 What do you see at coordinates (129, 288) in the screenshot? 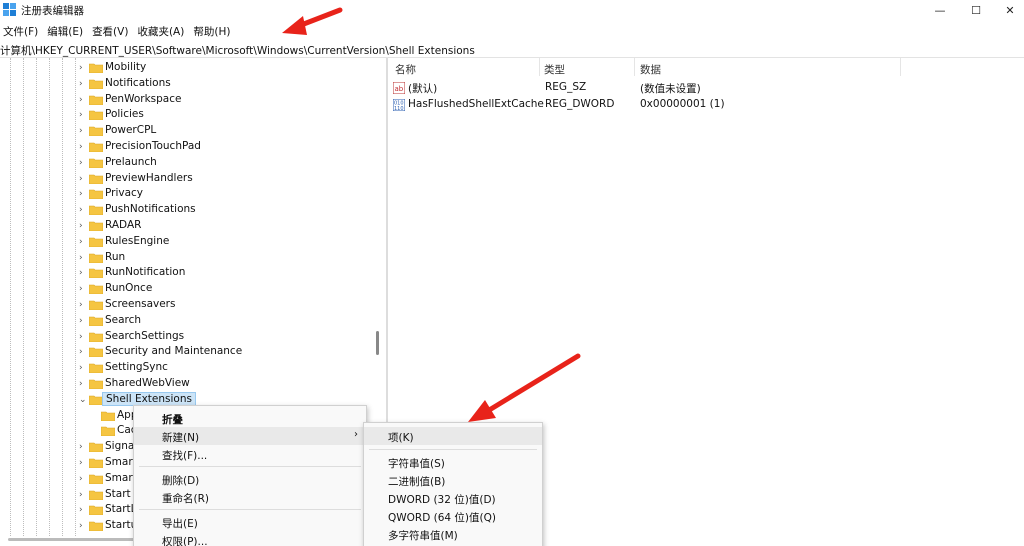
I see `tree-item-label: RunOnce` at bounding box center [129, 288].